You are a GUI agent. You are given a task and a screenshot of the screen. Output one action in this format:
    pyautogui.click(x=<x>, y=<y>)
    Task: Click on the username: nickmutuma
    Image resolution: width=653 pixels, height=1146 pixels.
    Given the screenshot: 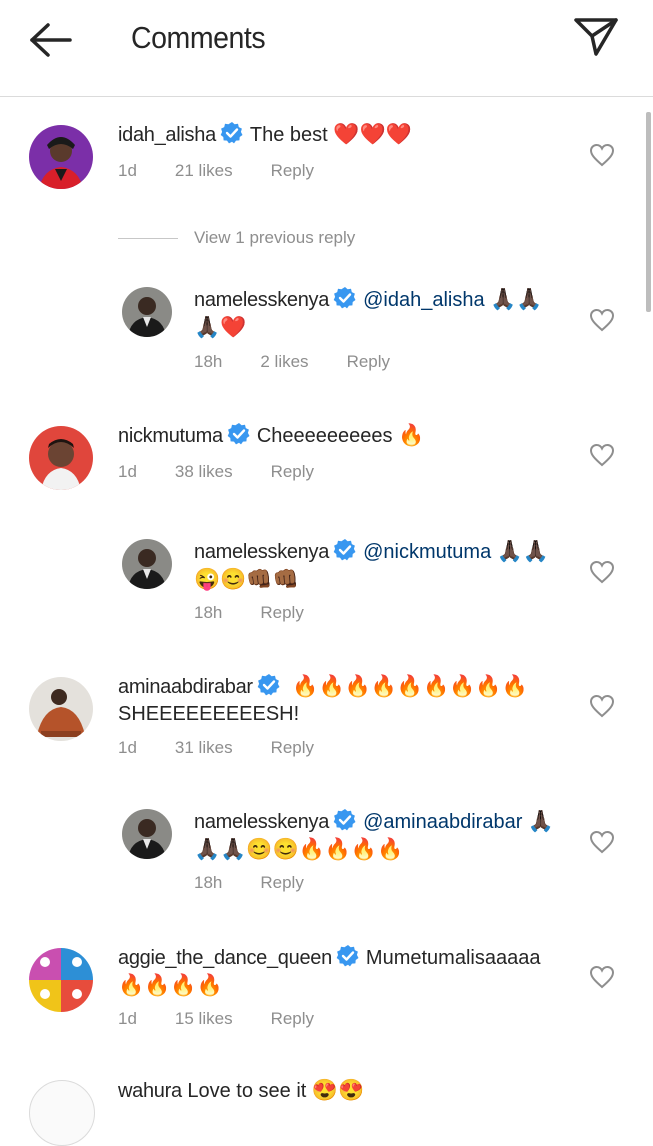 What is the action you would take?
    pyautogui.click(x=170, y=436)
    